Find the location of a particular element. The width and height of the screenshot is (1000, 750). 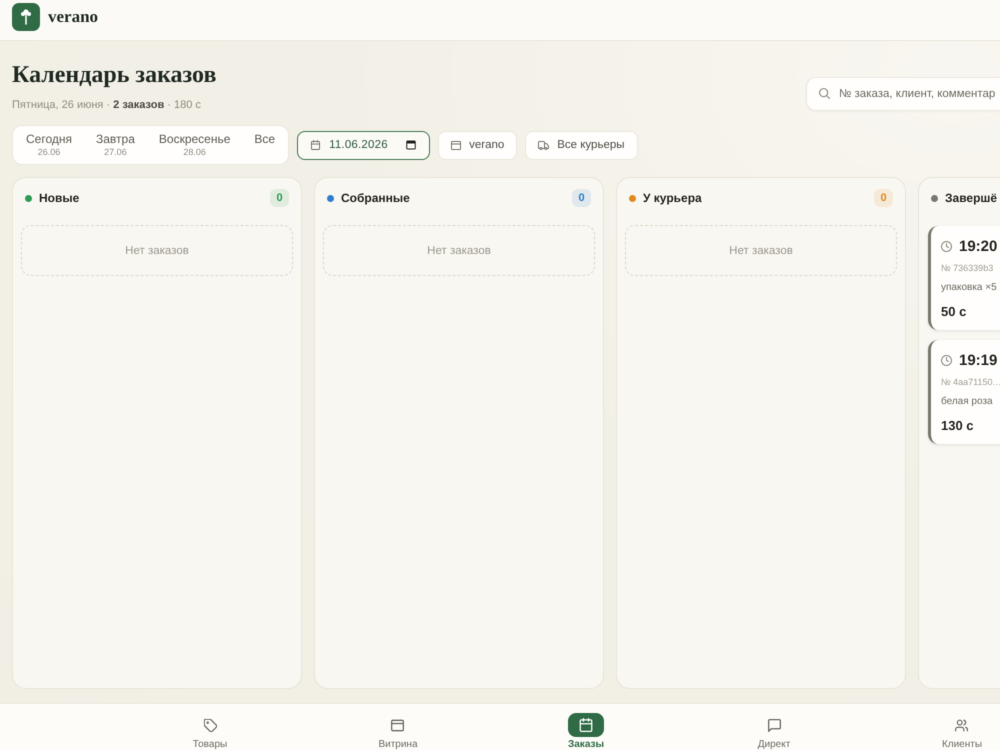

column-title: Новые is located at coordinates (59, 198).